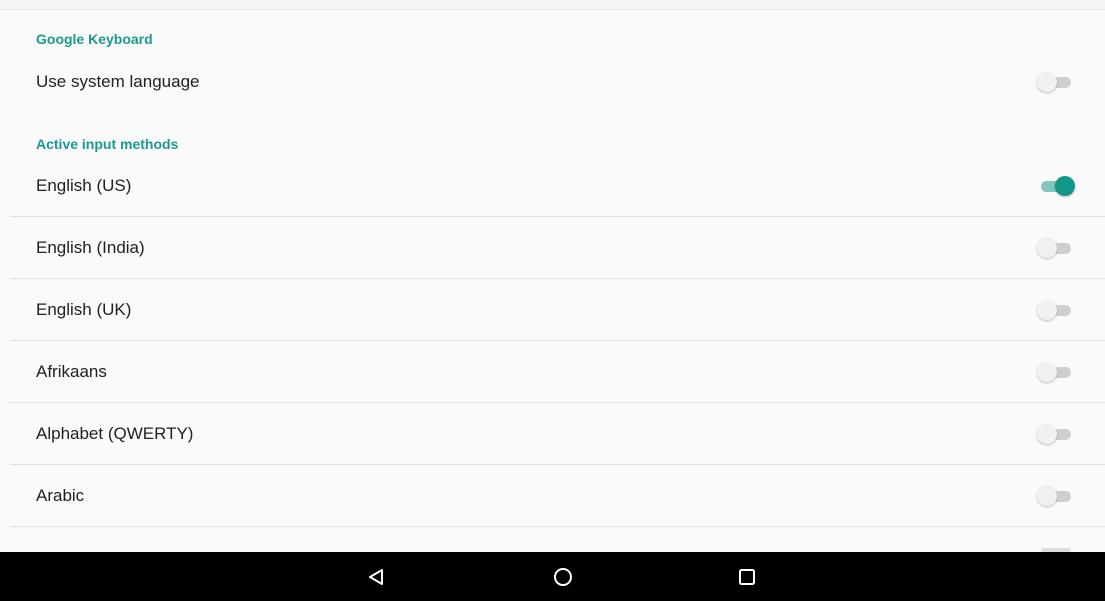  What do you see at coordinates (552, 434) in the screenshot?
I see `input-method-row: Alphabet (QWERTY)` at bounding box center [552, 434].